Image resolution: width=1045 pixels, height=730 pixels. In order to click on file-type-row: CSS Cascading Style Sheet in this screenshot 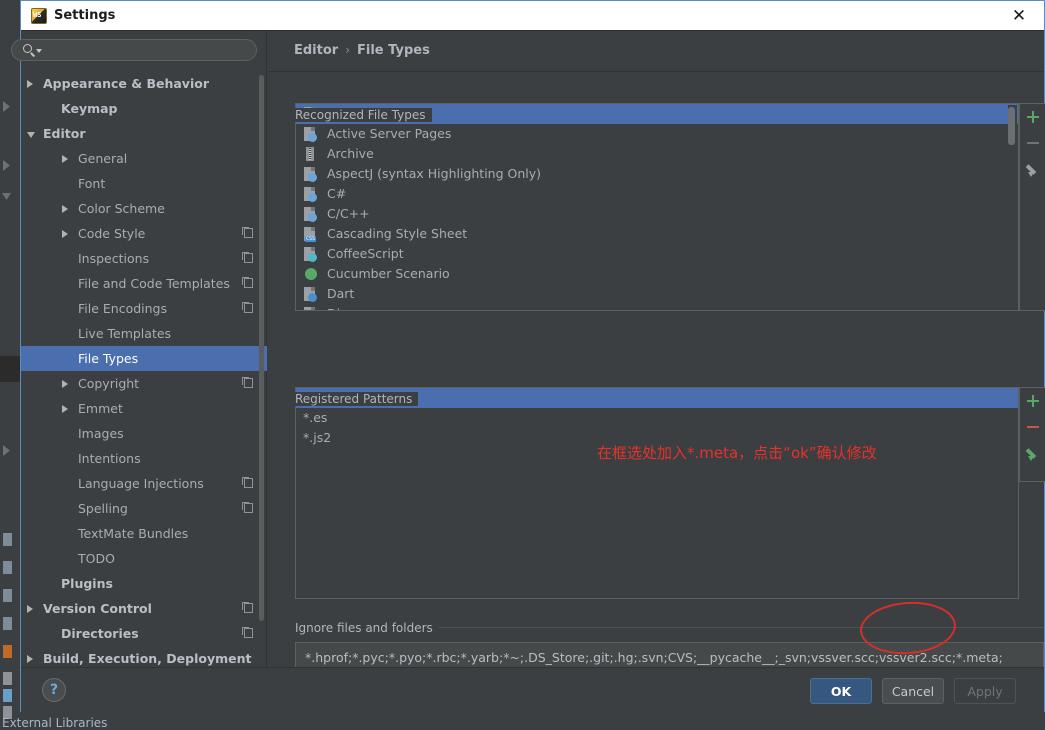, I will do `click(657, 234)`.